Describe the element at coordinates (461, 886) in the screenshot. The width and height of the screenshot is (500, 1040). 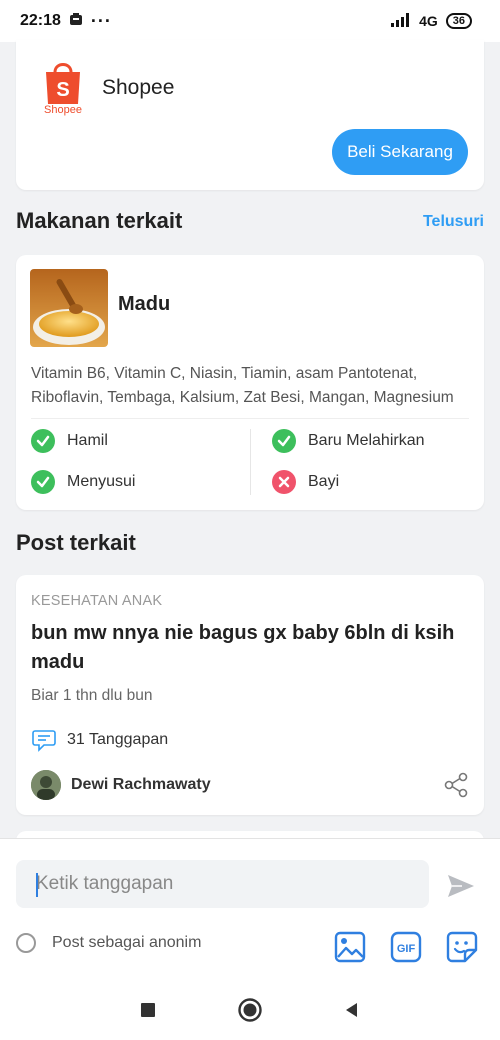
I see `send-icon` at that location.